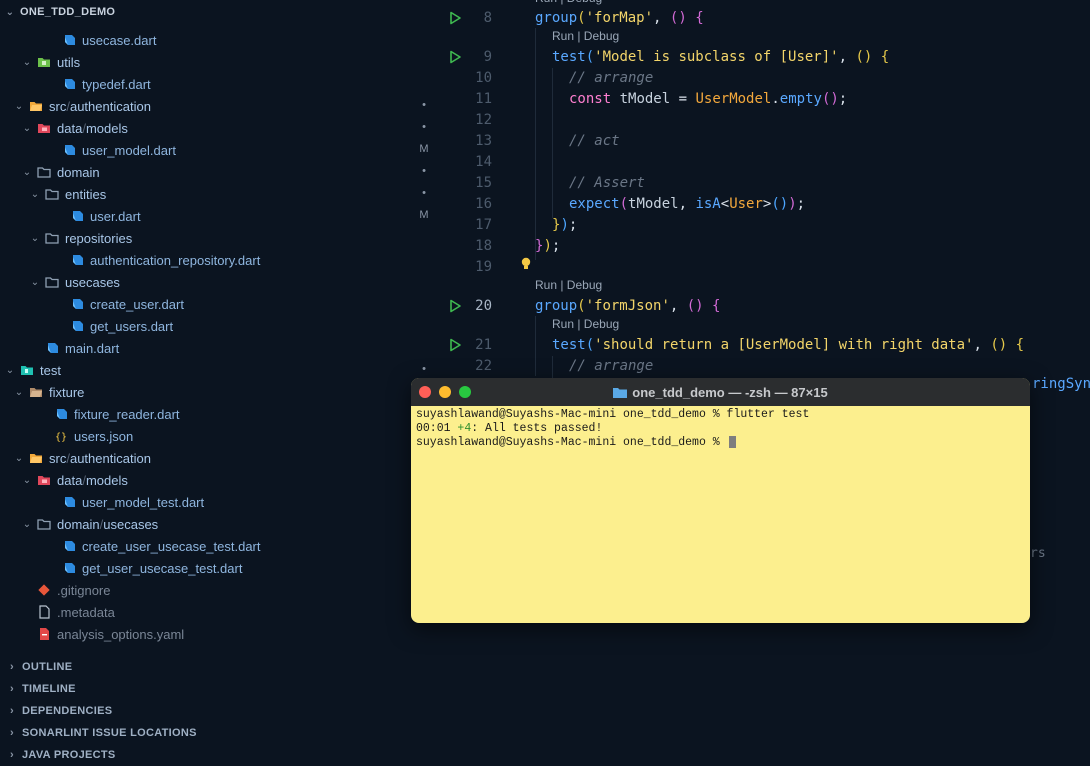  Describe the element at coordinates (210, 348) in the screenshot. I see `tree-file: main.dart` at that location.